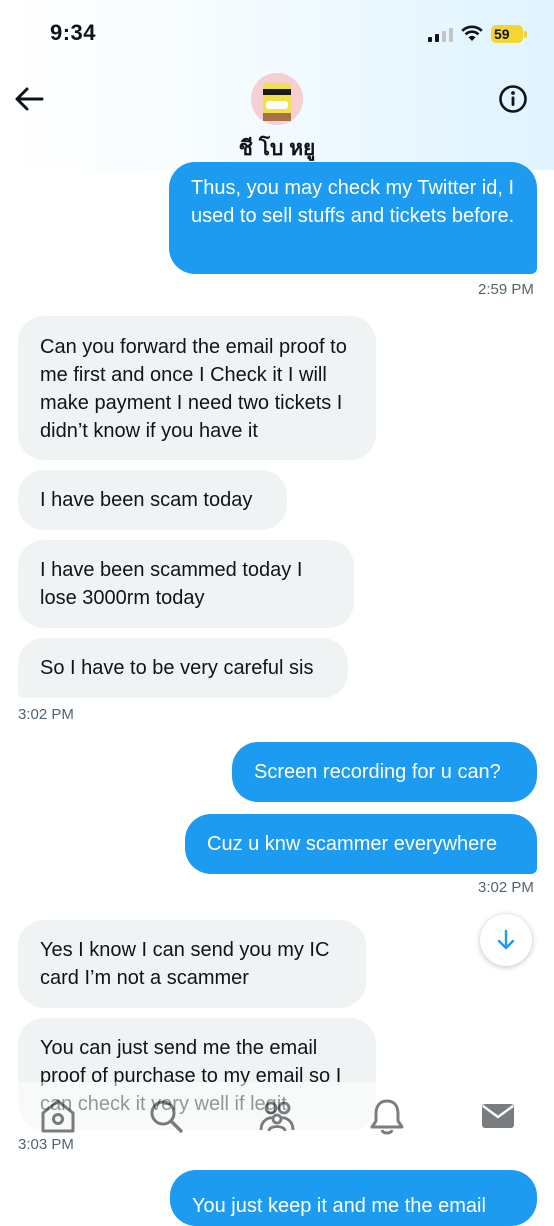 This screenshot has height=1226, width=554. I want to click on message-timestamp: 3:03 PM, so click(46, 1144).